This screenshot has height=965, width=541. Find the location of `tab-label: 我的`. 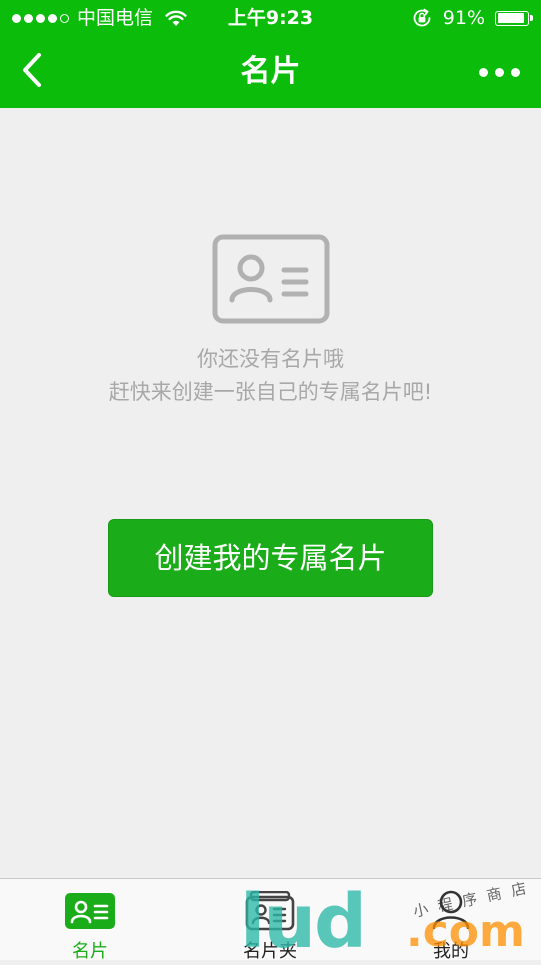

tab-label: 我的 is located at coordinates (451, 951).